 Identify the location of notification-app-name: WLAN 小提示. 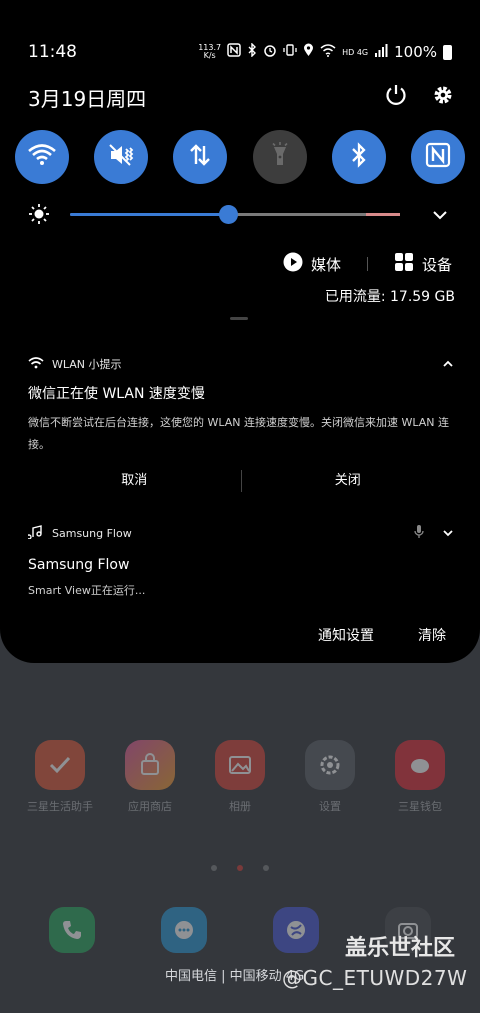
(87, 364).